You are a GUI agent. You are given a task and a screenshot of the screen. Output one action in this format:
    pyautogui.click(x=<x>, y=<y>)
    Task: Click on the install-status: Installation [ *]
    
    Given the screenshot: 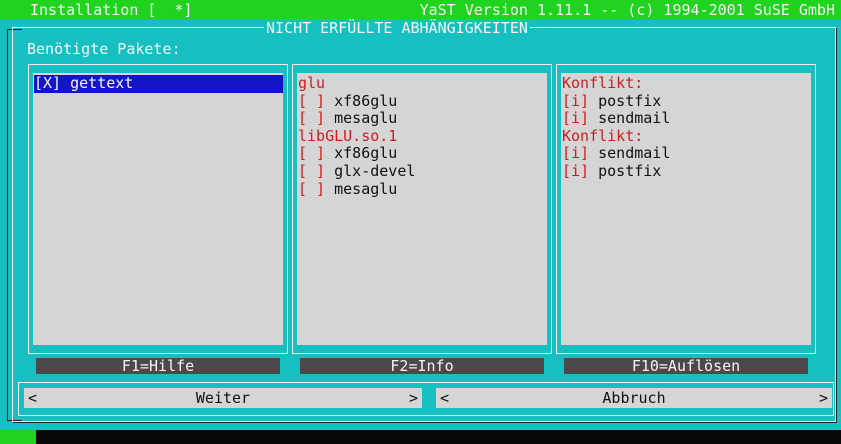 What is the action you would take?
    pyautogui.click(x=111, y=10)
    